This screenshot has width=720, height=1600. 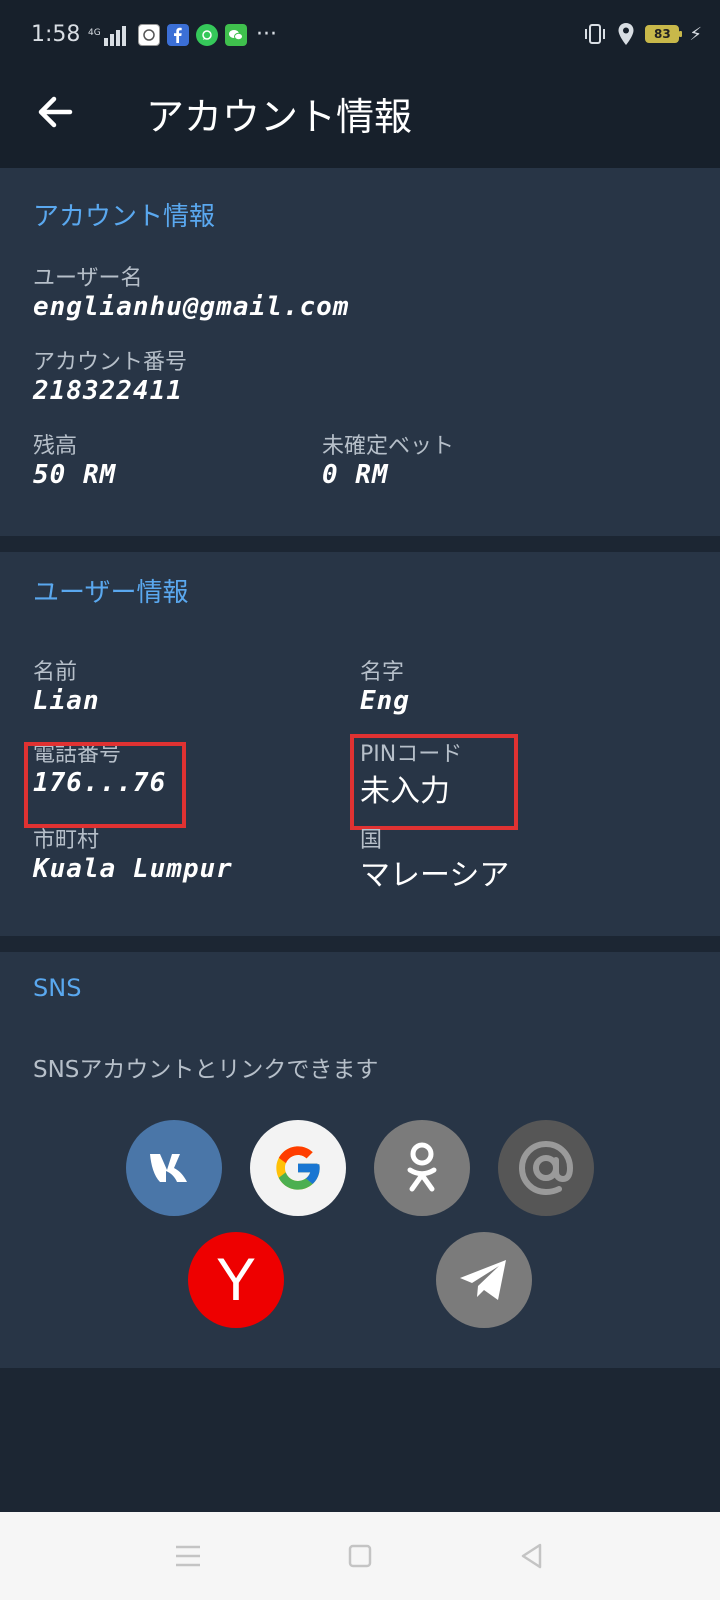 I want to click on app-notification-icon, so click(x=149, y=35).